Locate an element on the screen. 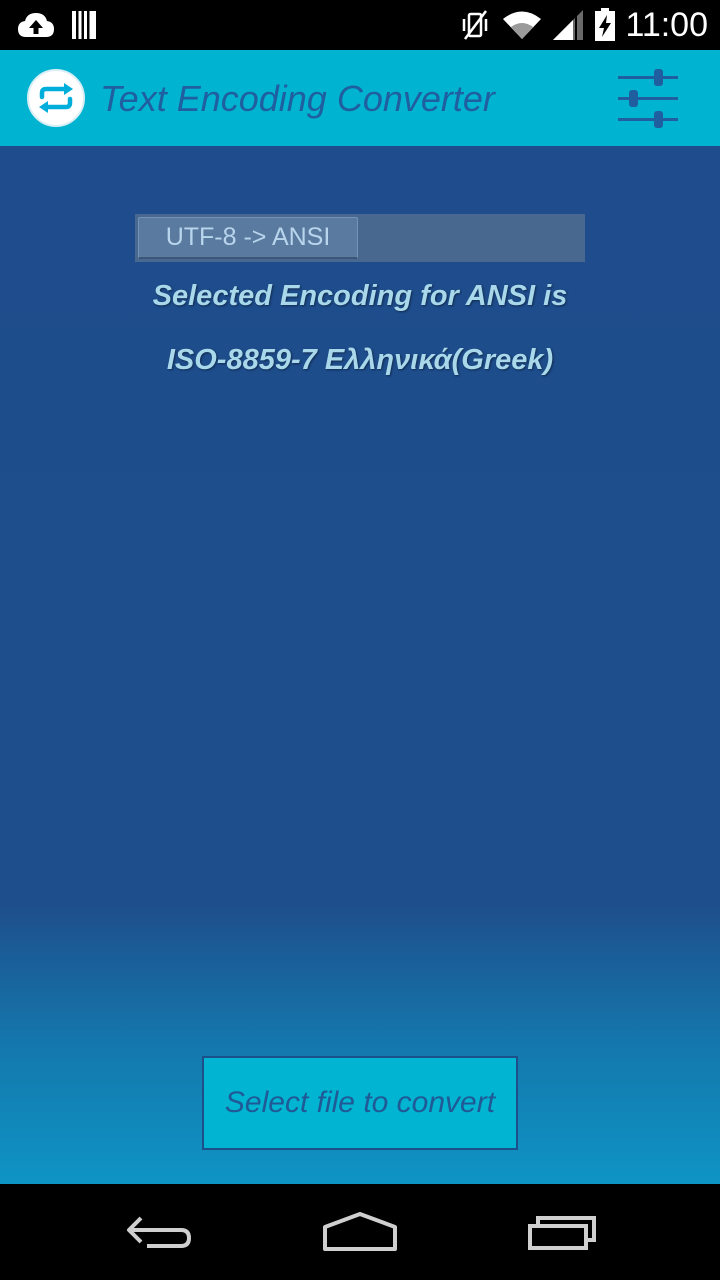 The width and height of the screenshot is (720, 1280). home-icon is located at coordinates (360, 1232).